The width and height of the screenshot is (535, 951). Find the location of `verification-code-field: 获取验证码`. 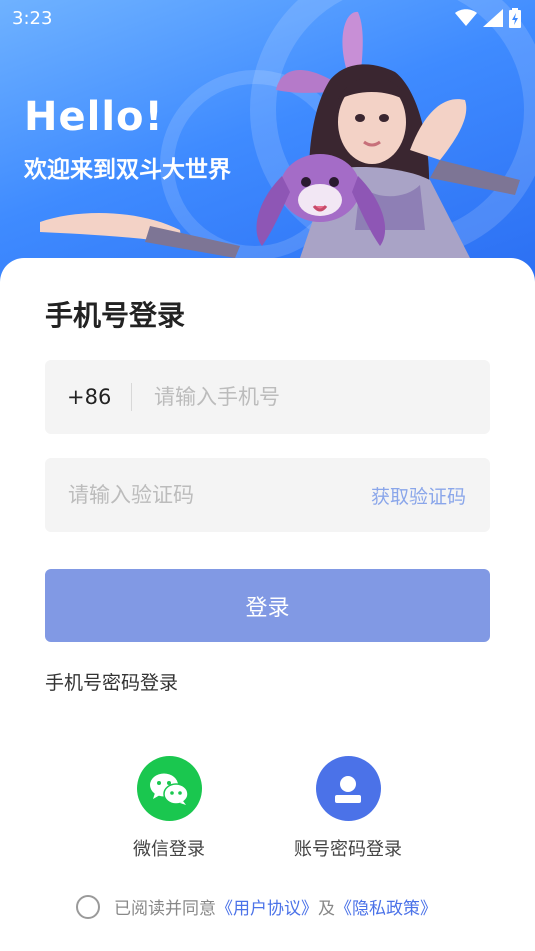

verification-code-field: 获取验证码 is located at coordinates (267, 495).